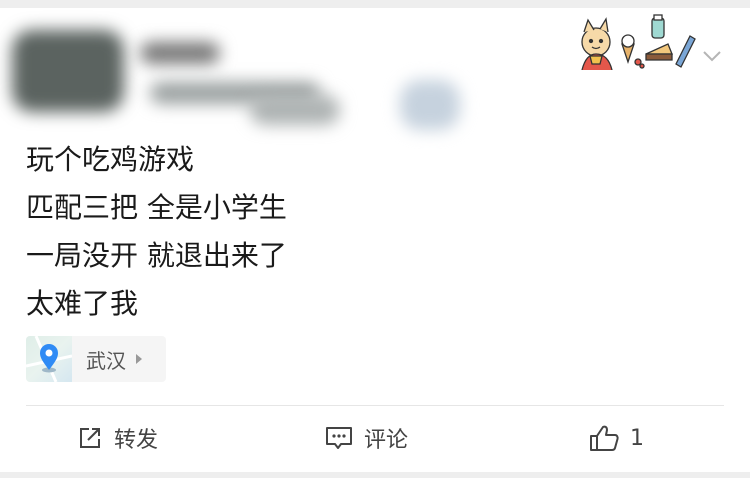 This screenshot has width=750, height=478. I want to click on share-icon, so click(90, 438).